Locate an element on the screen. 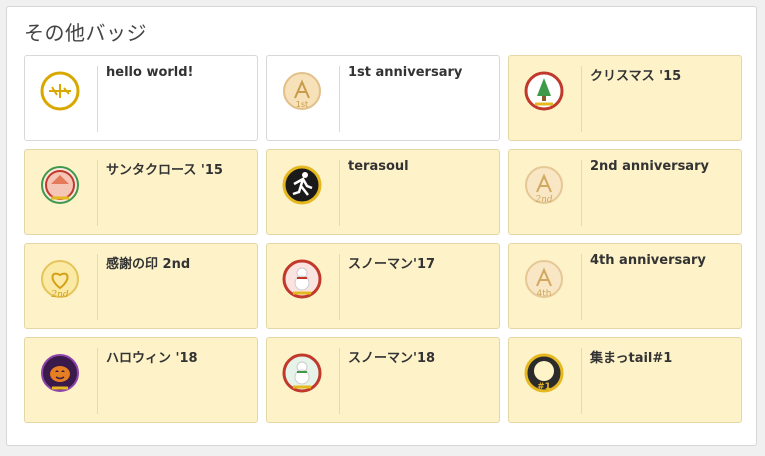 The width and height of the screenshot is (765, 456). badge-card-santa-claus-15: サンタクロース '15 is located at coordinates (141, 192).